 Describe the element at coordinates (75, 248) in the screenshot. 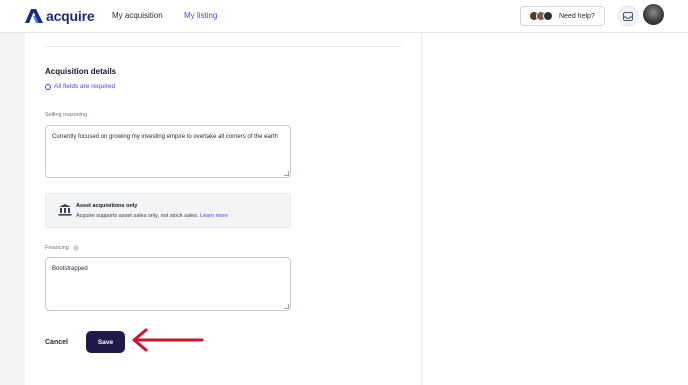

I see `info-icon` at that location.